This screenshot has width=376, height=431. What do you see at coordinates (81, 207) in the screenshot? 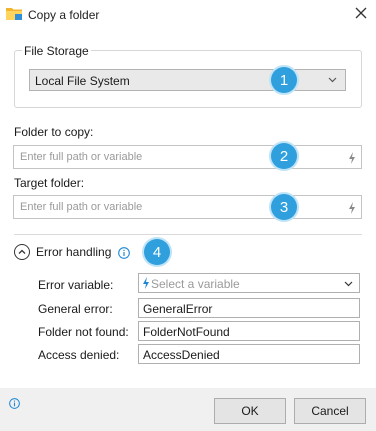
I see `target-folder-placeholder: Enter full path or variable` at bounding box center [81, 207].